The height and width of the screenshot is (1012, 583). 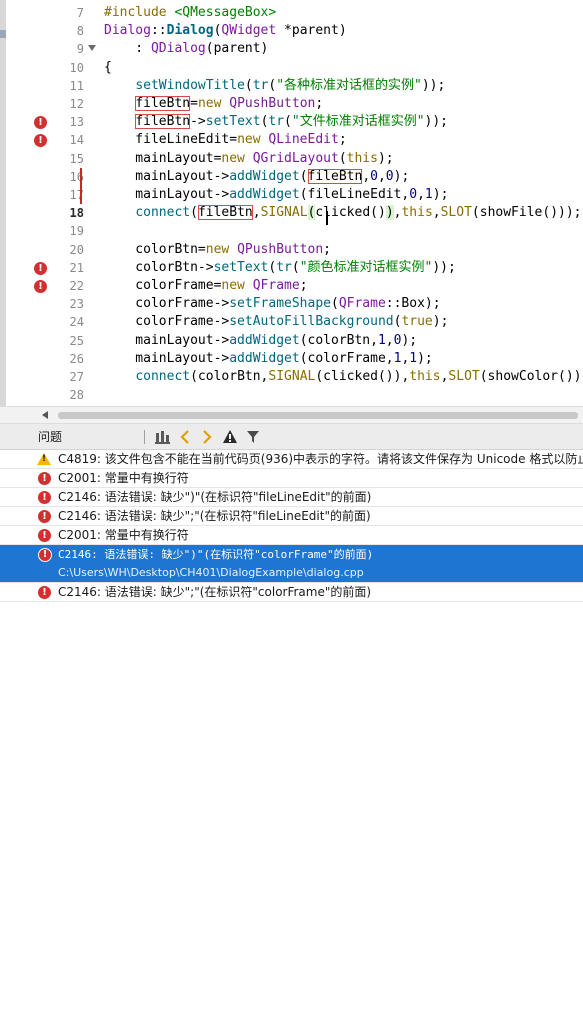 I want to click on code-text: colorBtn->setText(tr("颜色标准对话框实例"));, so click(x=280, y=268).